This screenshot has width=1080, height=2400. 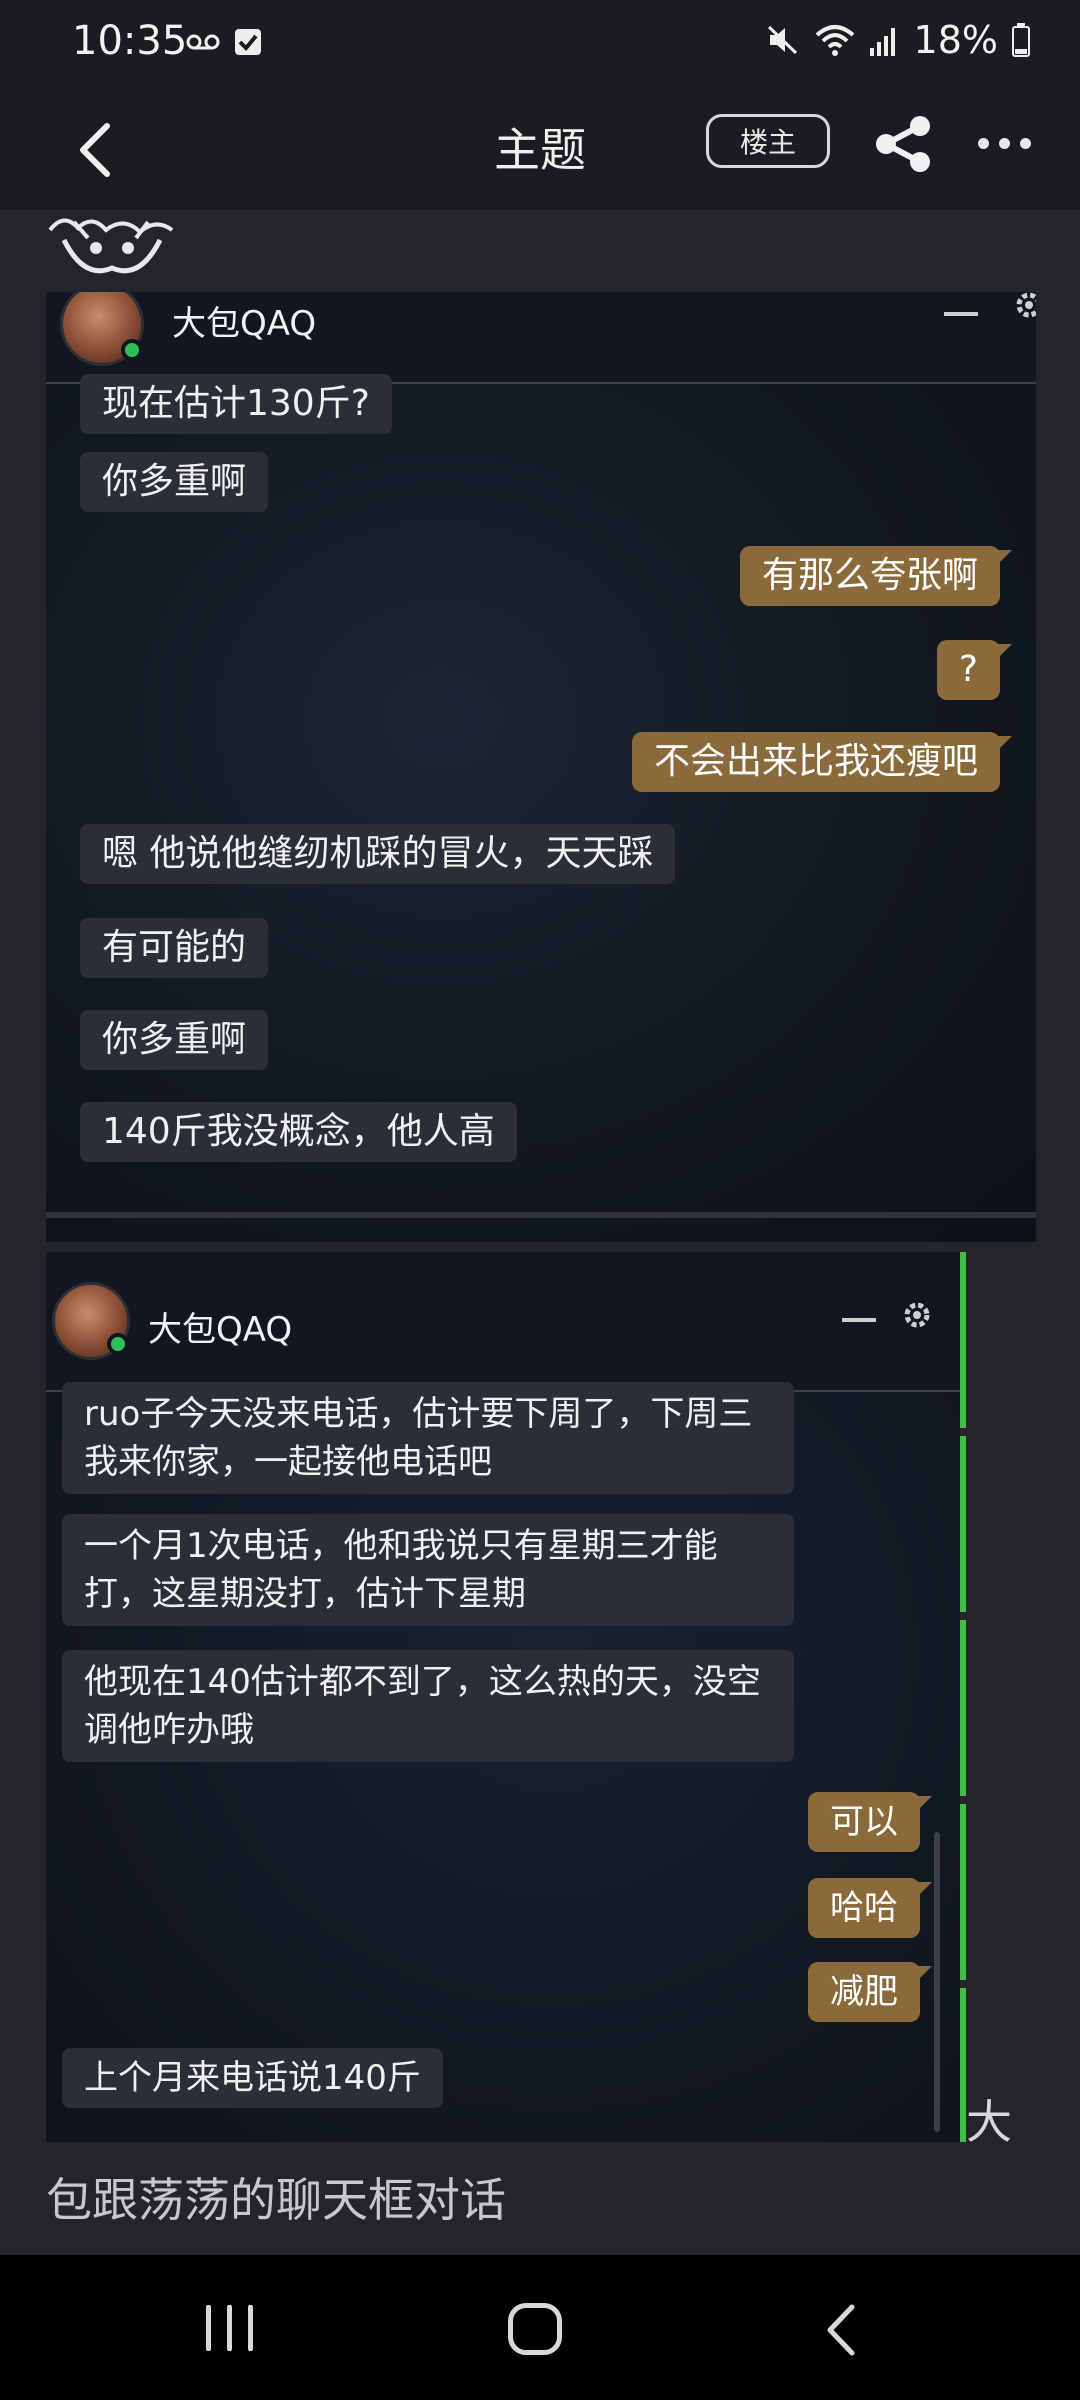 I want to click on wifi-icon, so click(x=834, y=40).